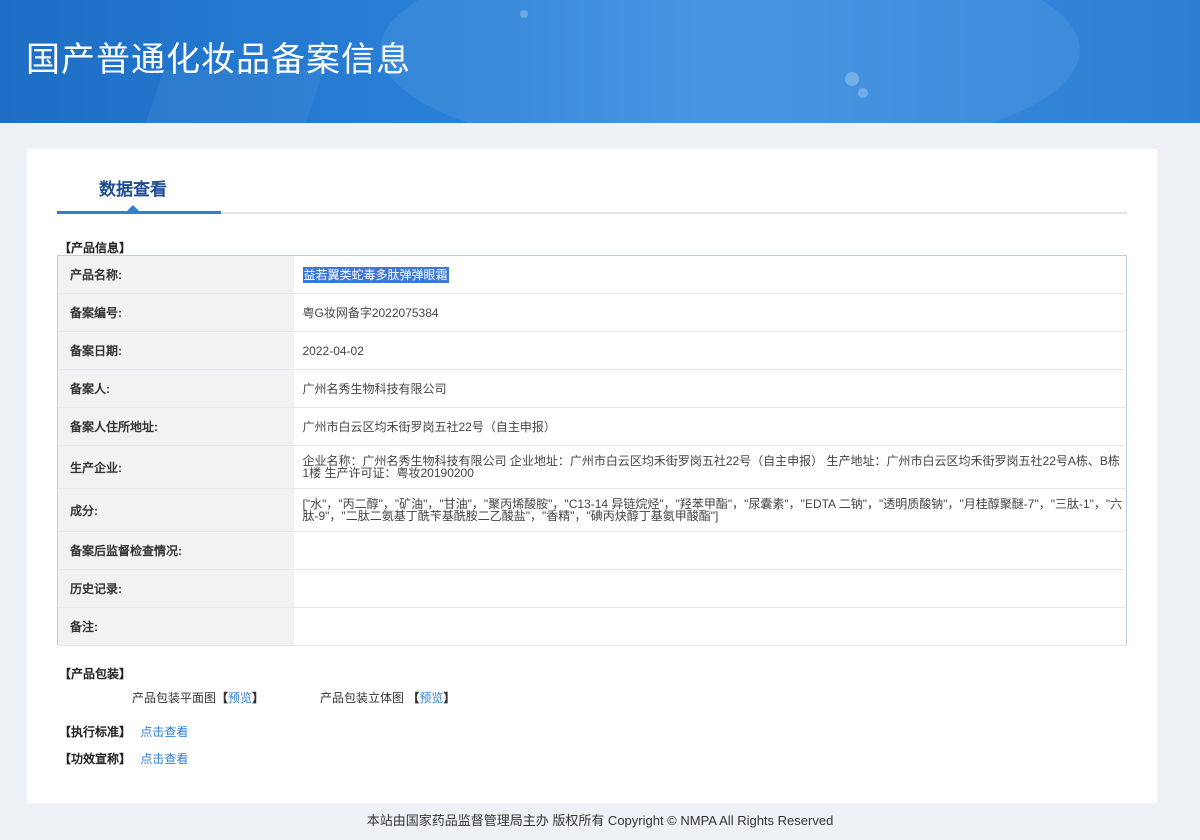  I want to click on package-solid-preview-link: 预览, so click(431, 698).